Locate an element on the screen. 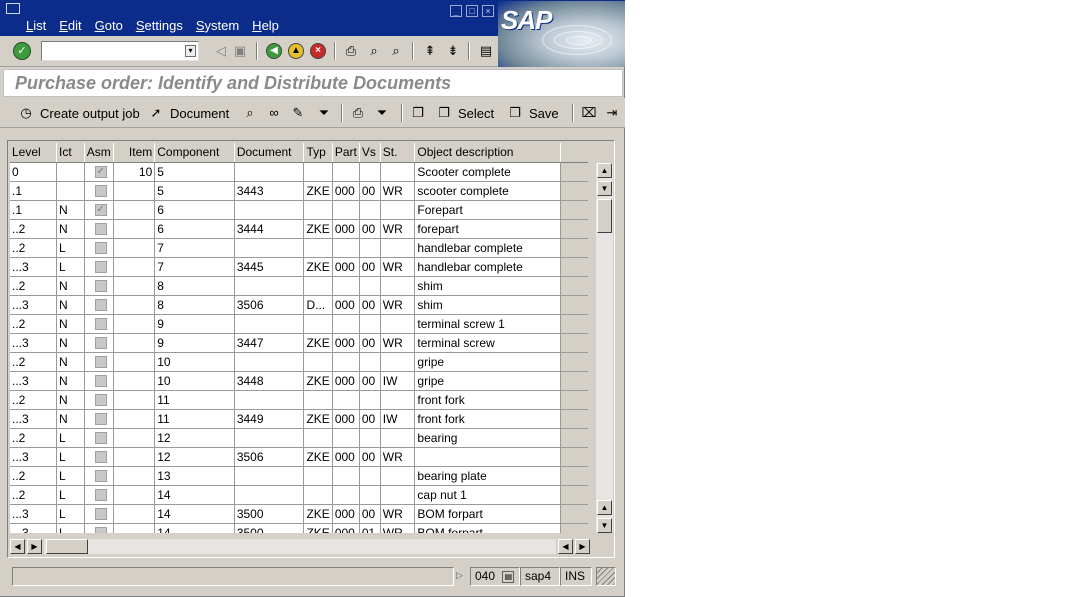 The height and width of the screenshot is (597, 1065). scroll-up-icon: ▲ is located at coordinates (604, 170).